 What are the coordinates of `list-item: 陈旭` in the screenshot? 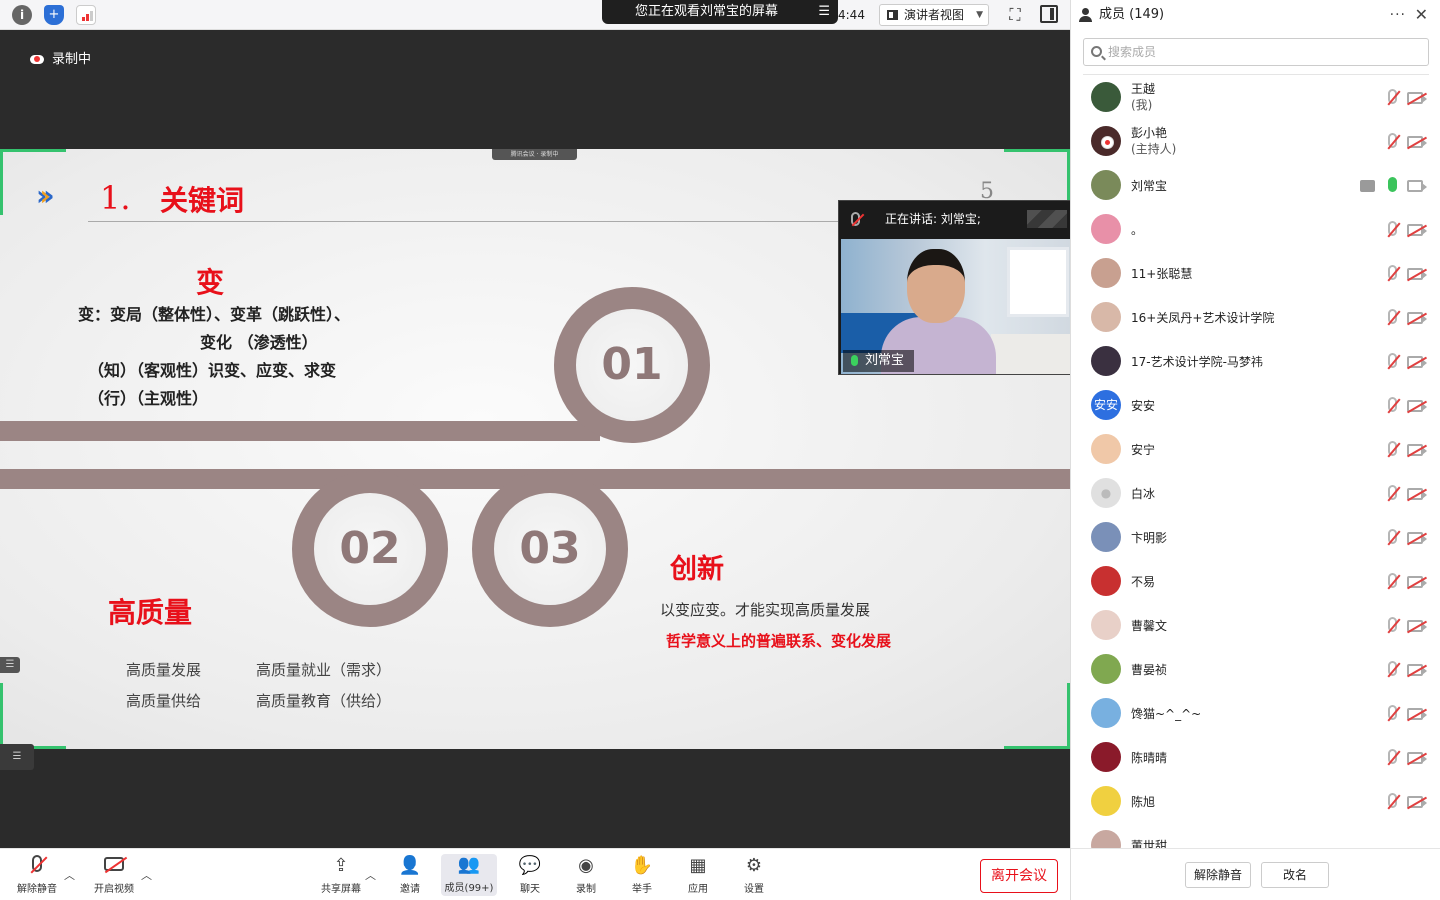 It's located at (1255, 802).